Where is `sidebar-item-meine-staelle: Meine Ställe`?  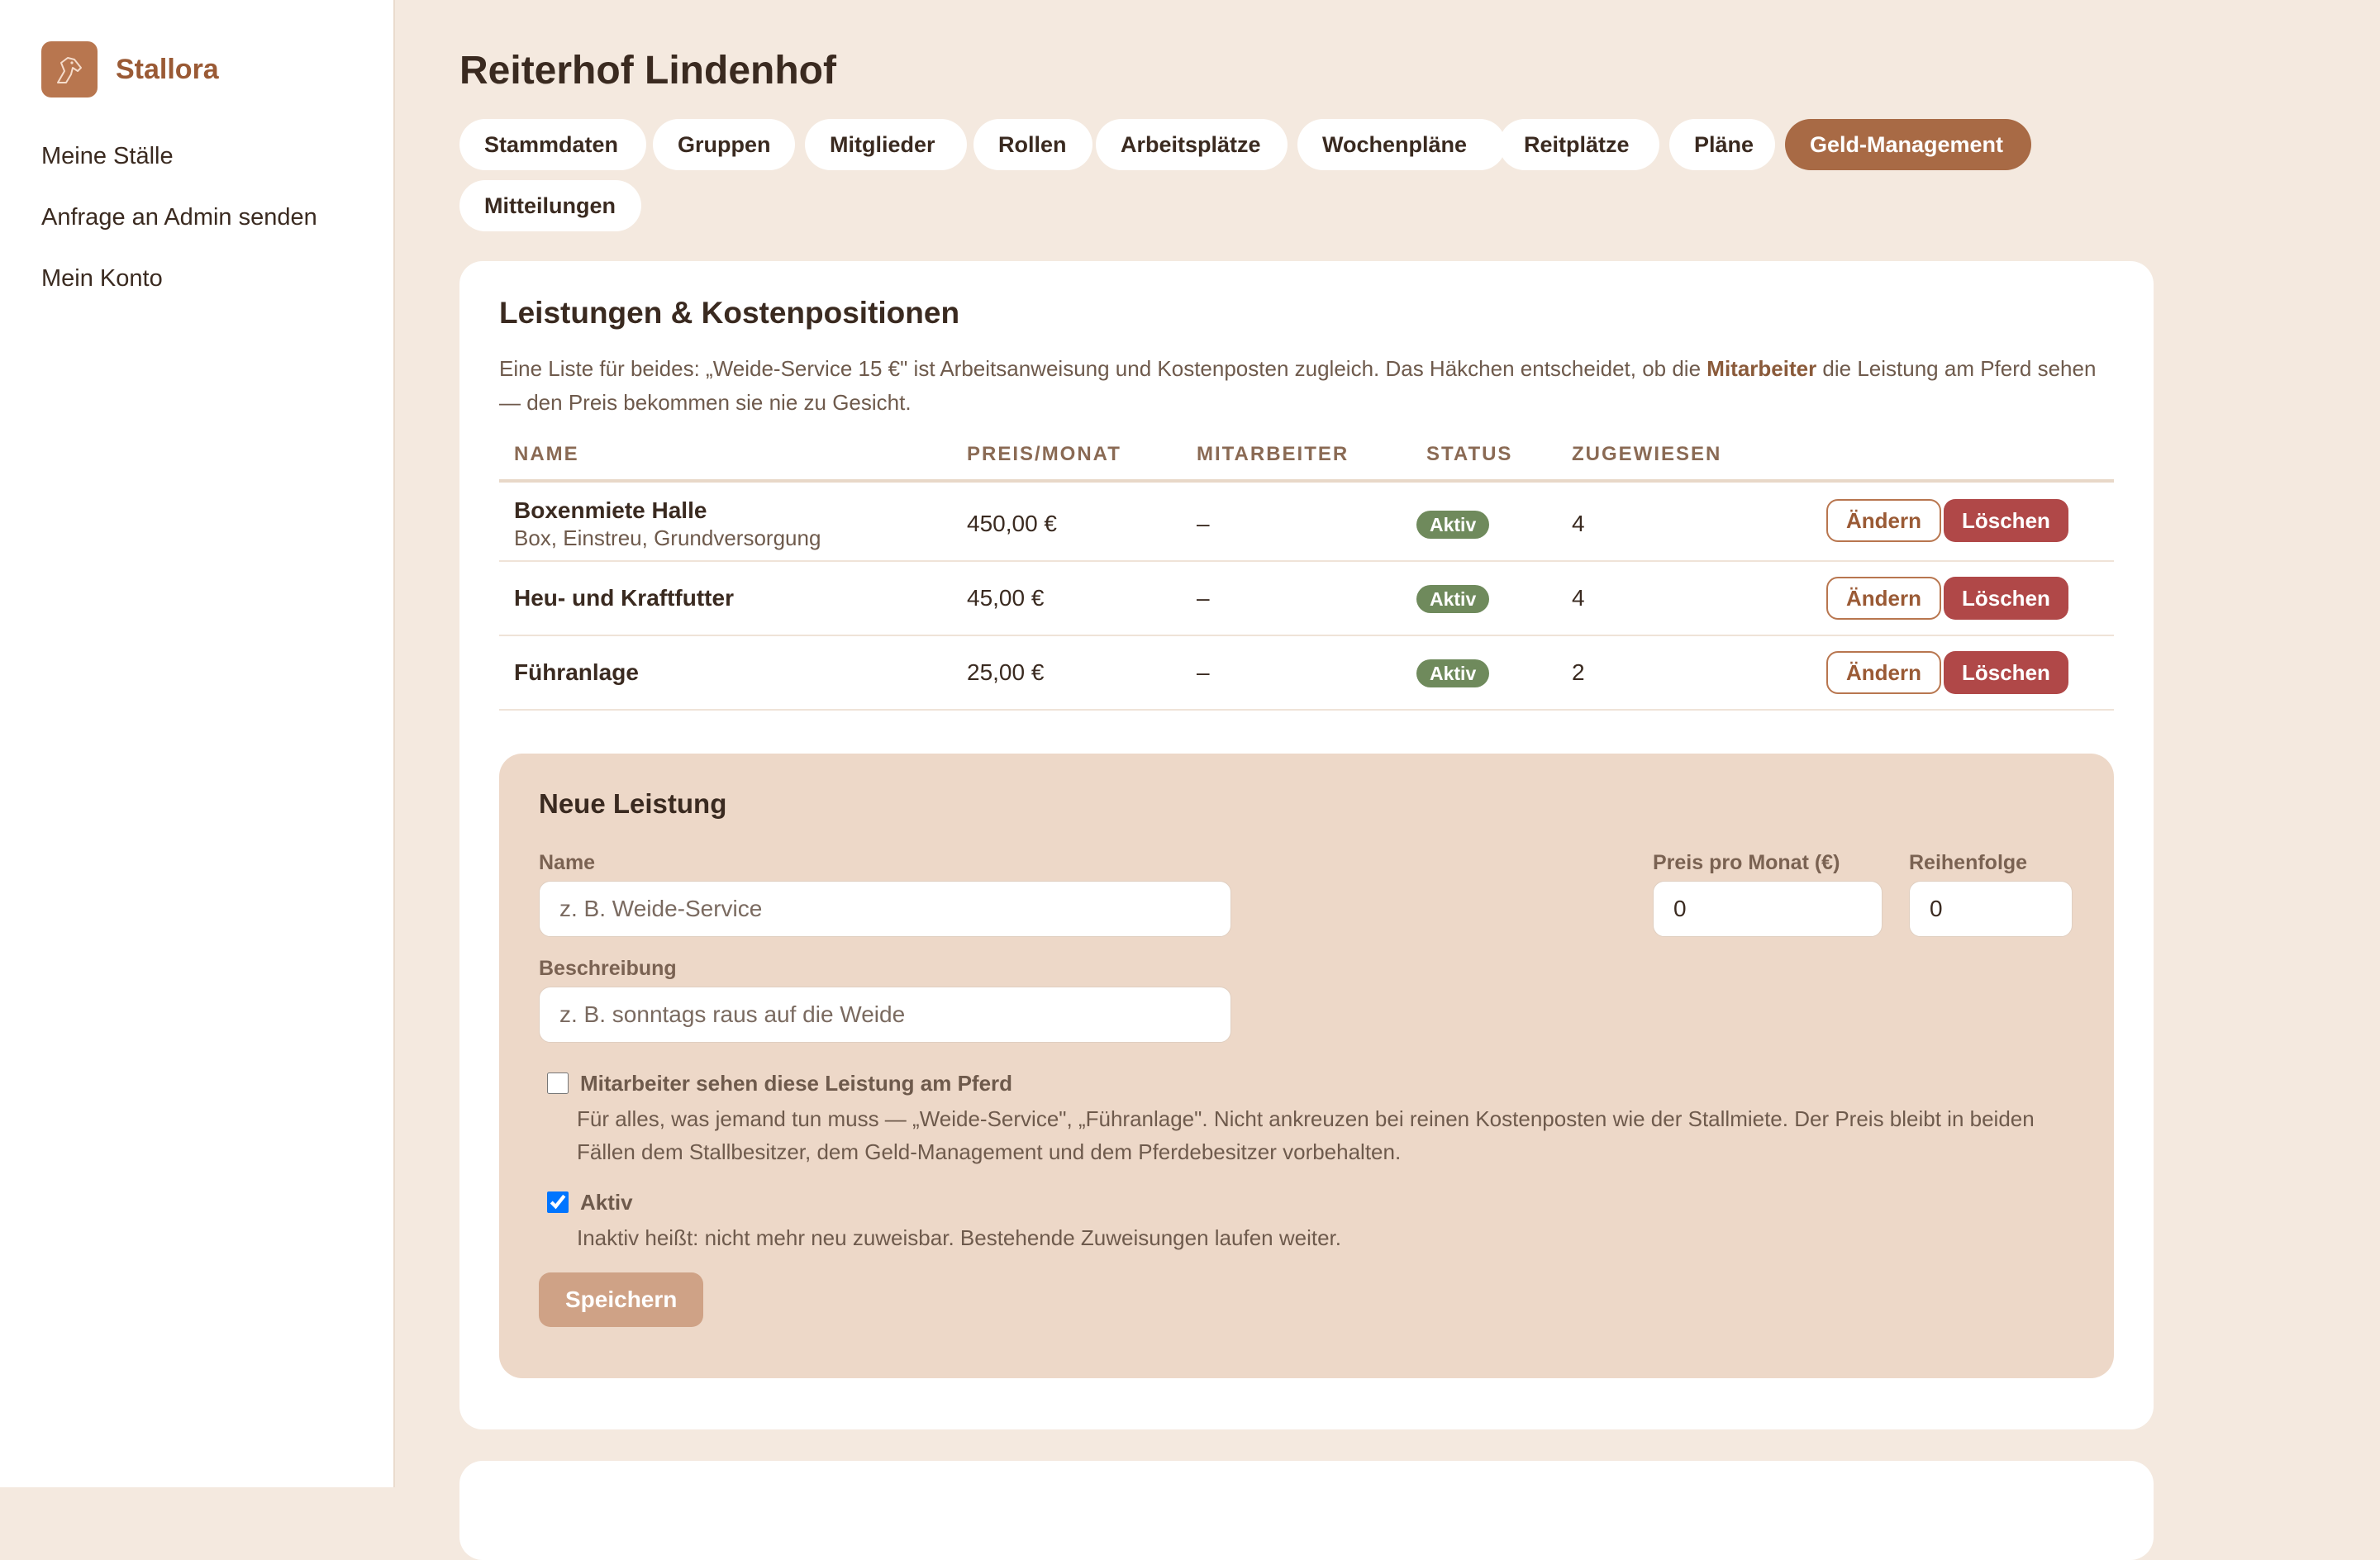 sidebar-item-meine-staelle: Meine Ställe is located at coordinates (179, 169).